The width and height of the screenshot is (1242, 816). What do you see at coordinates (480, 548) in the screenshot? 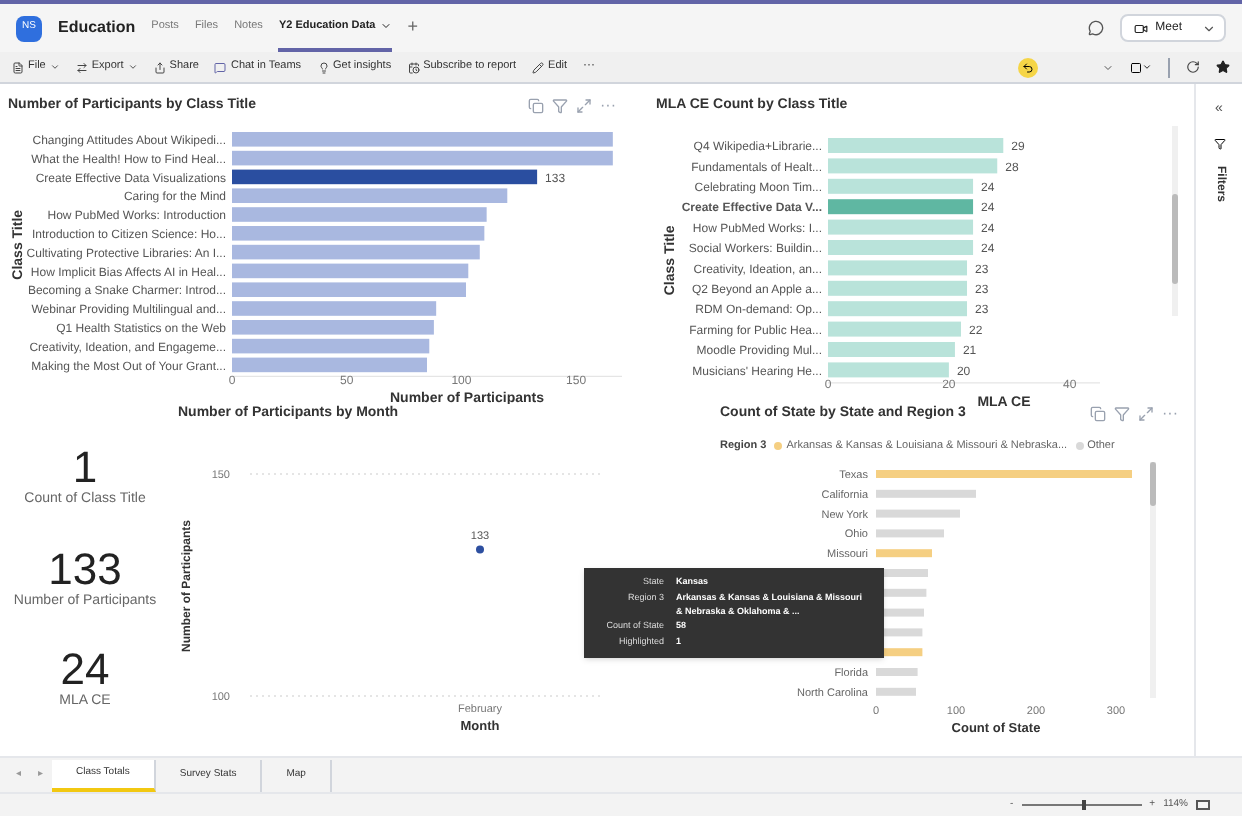
I see `data-point` at bounding box center [480, 548].